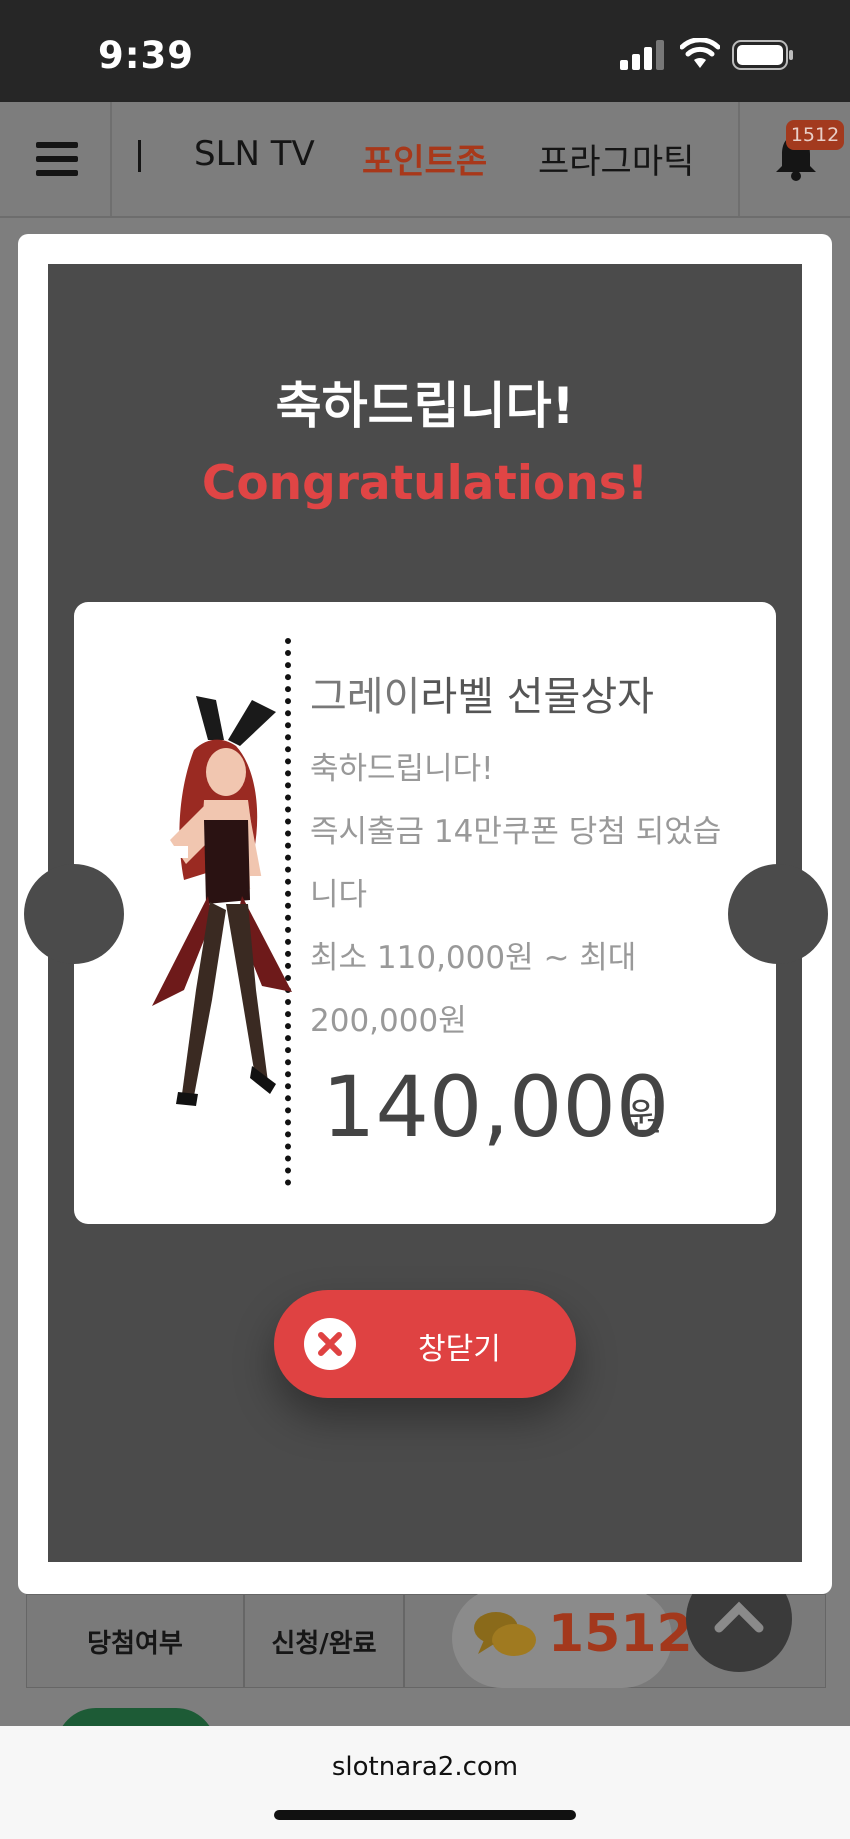  What do you see at coordinates (425, 1767) in the screenshot?
I see `browser-url: slotnara2.com` at bounding box center [425, 1767].